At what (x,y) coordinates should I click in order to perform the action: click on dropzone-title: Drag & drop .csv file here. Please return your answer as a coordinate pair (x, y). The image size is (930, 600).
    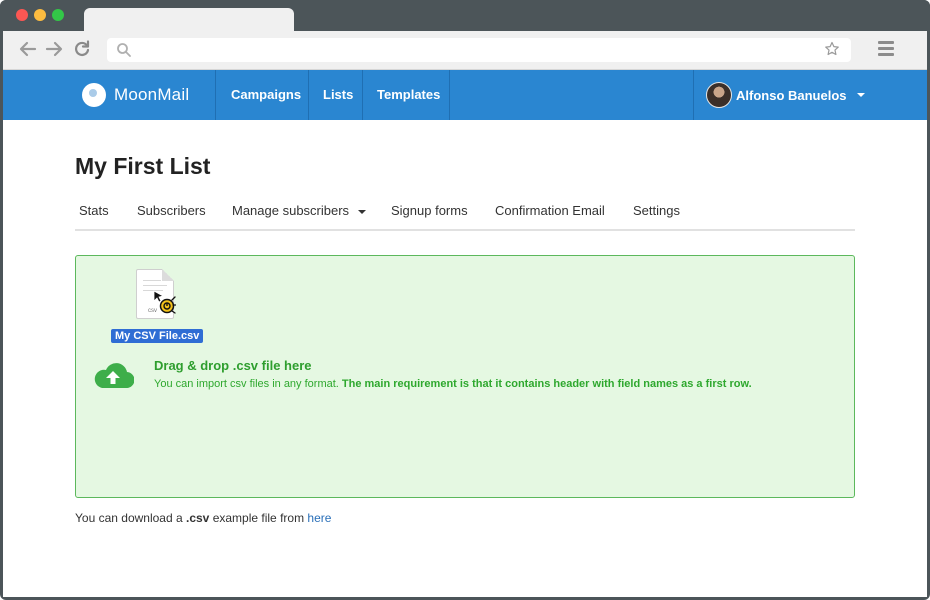
    Looking at the image, I should click on (233, 365).